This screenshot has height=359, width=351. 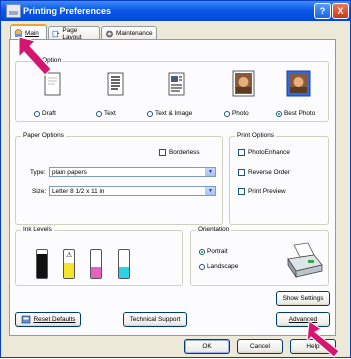 What do you see at coordinates (110, 113) in the screenshot?
I see `text-label: Text` at bounding box center [110, 113].